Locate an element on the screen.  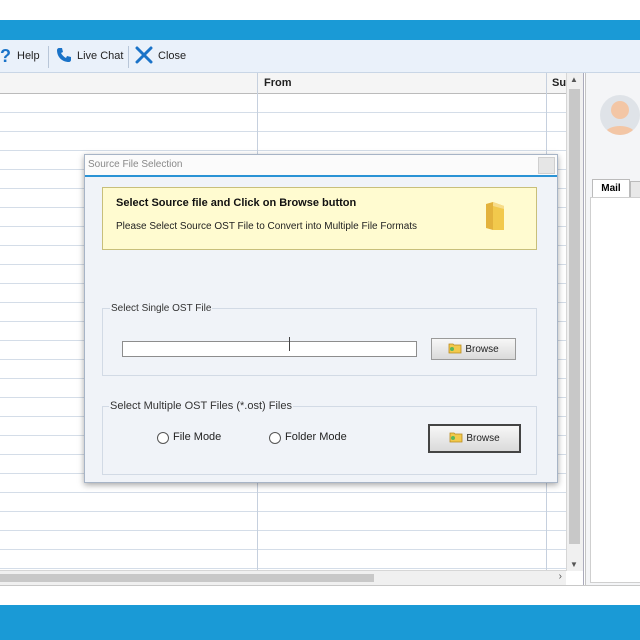
grid-header: From Su is located at coordinates (283, 83).